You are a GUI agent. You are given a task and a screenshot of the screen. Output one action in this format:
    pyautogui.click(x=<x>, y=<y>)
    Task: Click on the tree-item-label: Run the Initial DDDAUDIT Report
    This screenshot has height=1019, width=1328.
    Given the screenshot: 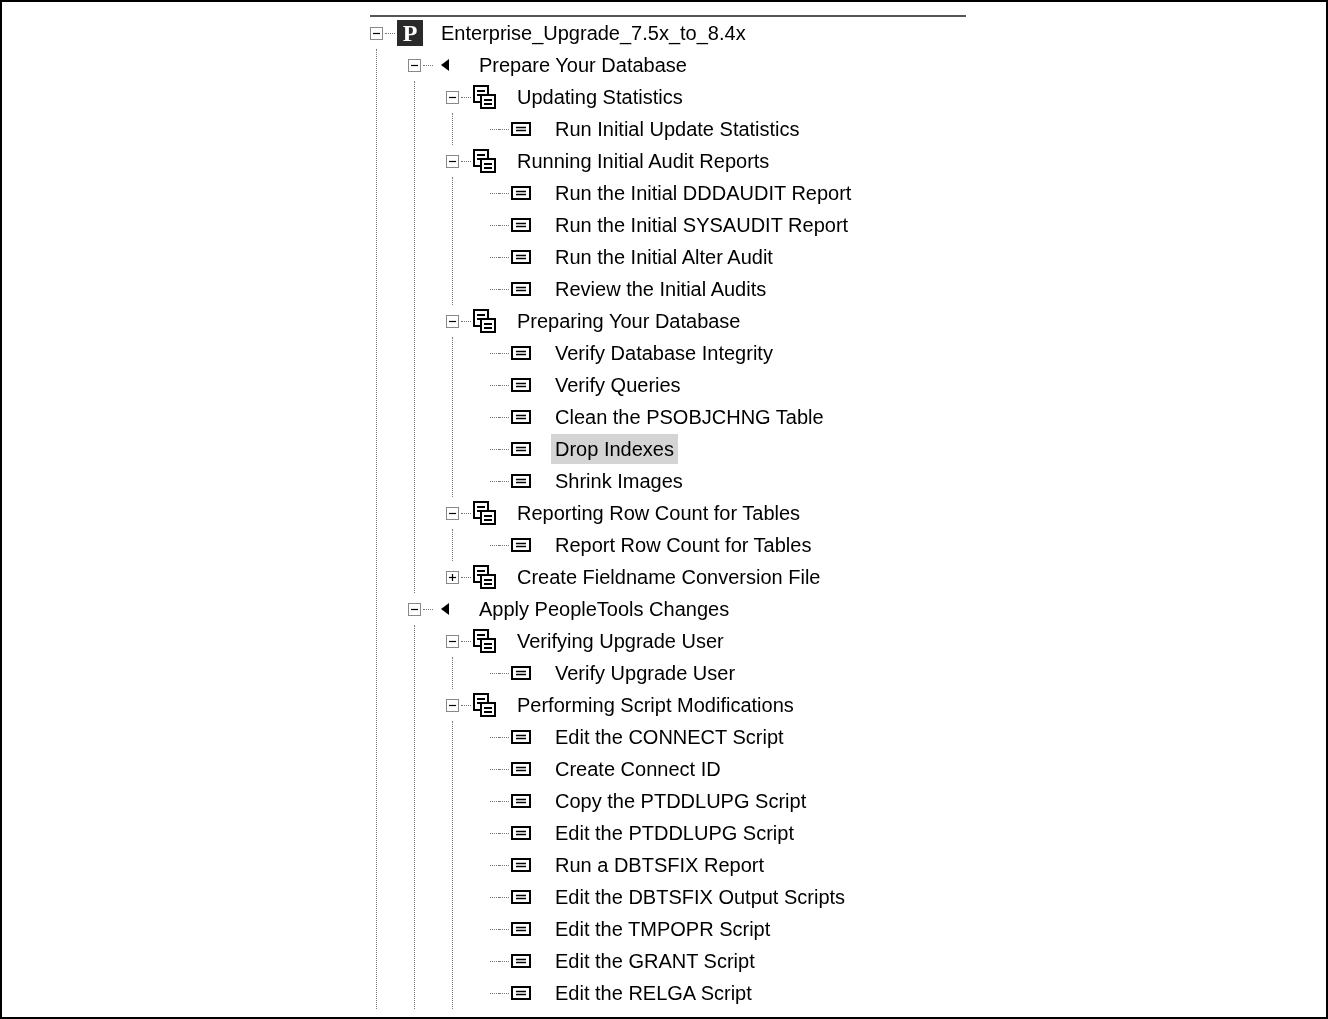 What is the action you would take?
    pyautogui.click(x=703, y=193)
    